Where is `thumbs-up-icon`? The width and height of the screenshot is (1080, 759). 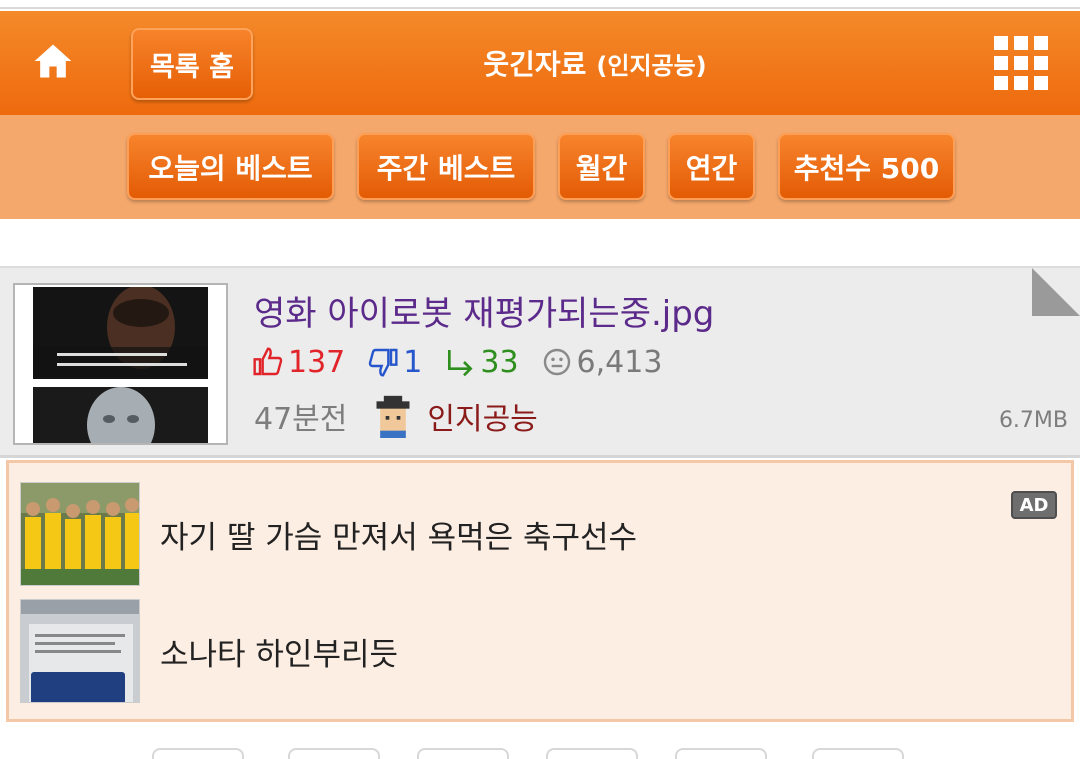
thumbs-up-icon is located at coordinates (268, 361).